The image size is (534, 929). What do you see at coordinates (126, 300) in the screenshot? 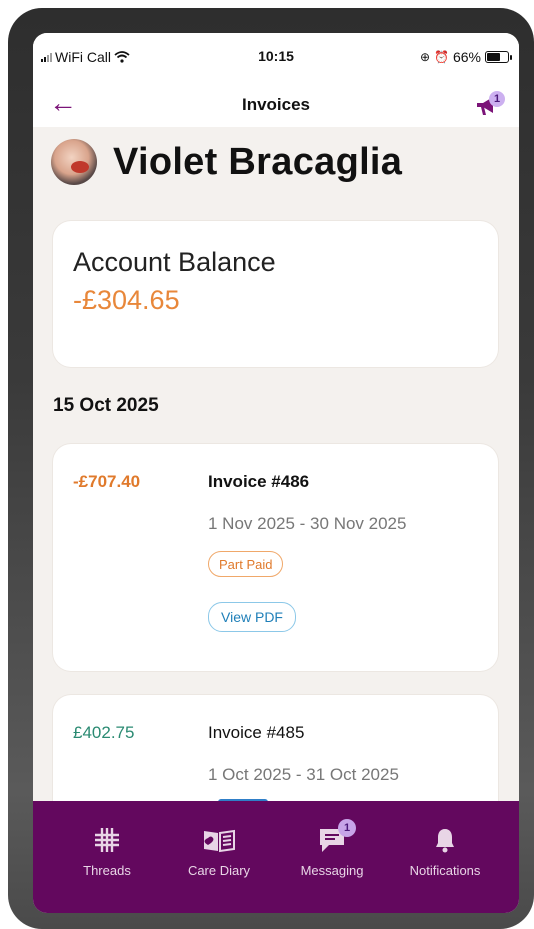
I see `balance-value: -£304.65` at bounding box center [126, 300].